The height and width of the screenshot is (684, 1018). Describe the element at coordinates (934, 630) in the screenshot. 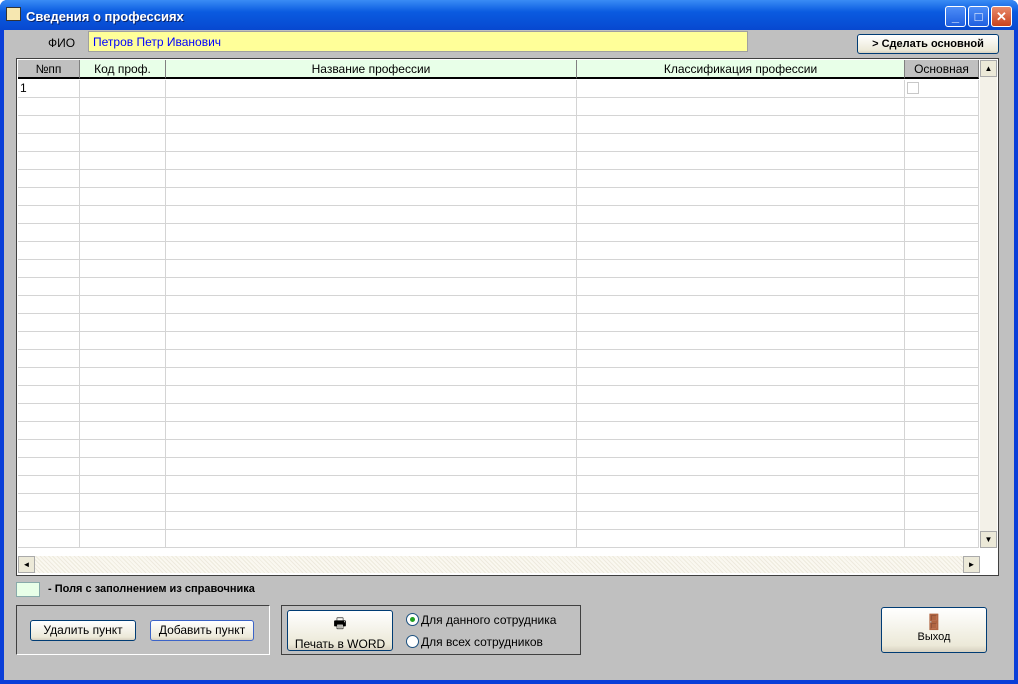

I see `exit-button: 🚪 Выход` at that location.